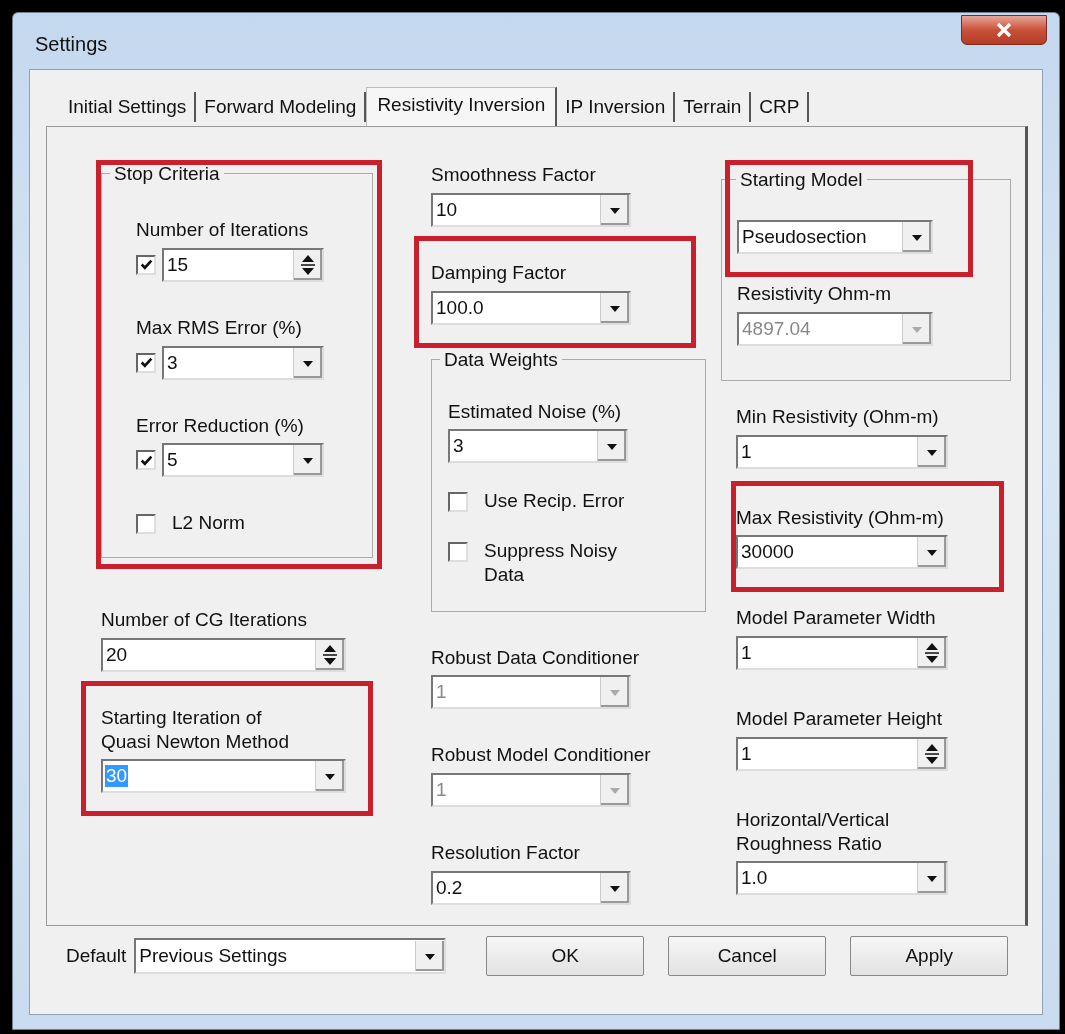 The width and height of the screenshot is (1065, 1034). I want to click on dialog-button: Apply, so click(929, 956).